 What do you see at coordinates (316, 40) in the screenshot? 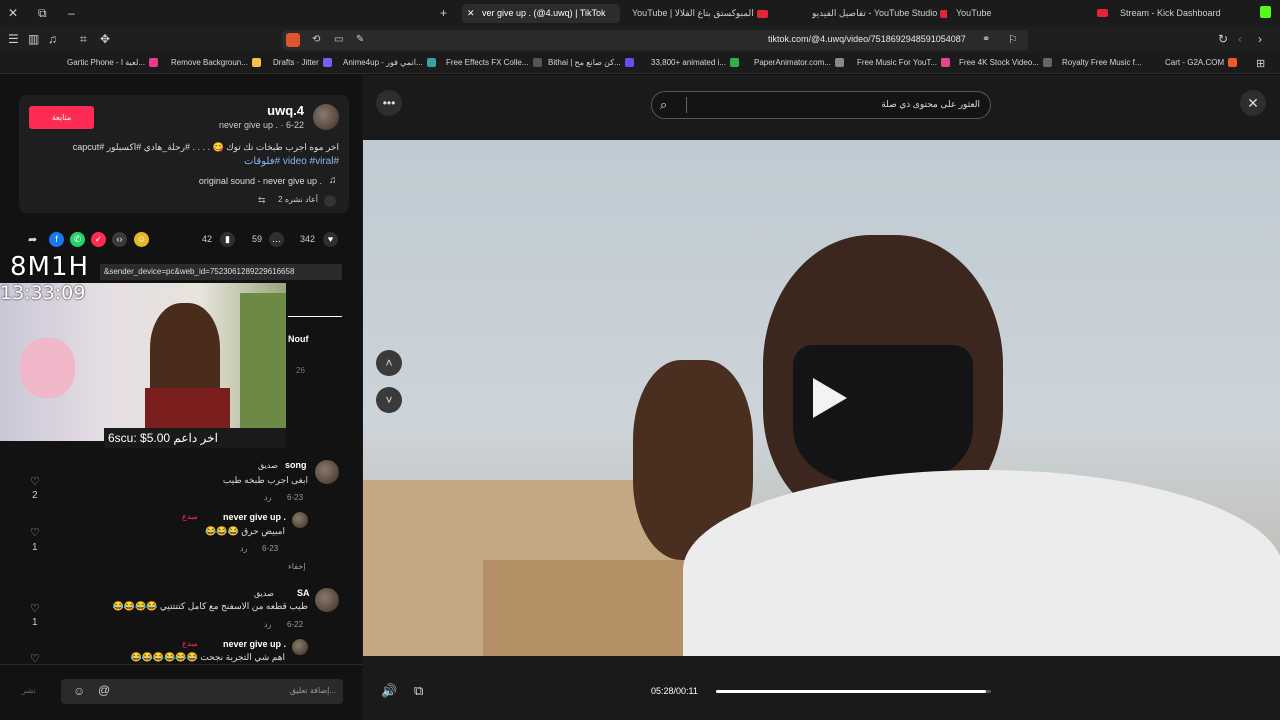
I see `history-icon: ⟲` at bounding box center [316, 40].